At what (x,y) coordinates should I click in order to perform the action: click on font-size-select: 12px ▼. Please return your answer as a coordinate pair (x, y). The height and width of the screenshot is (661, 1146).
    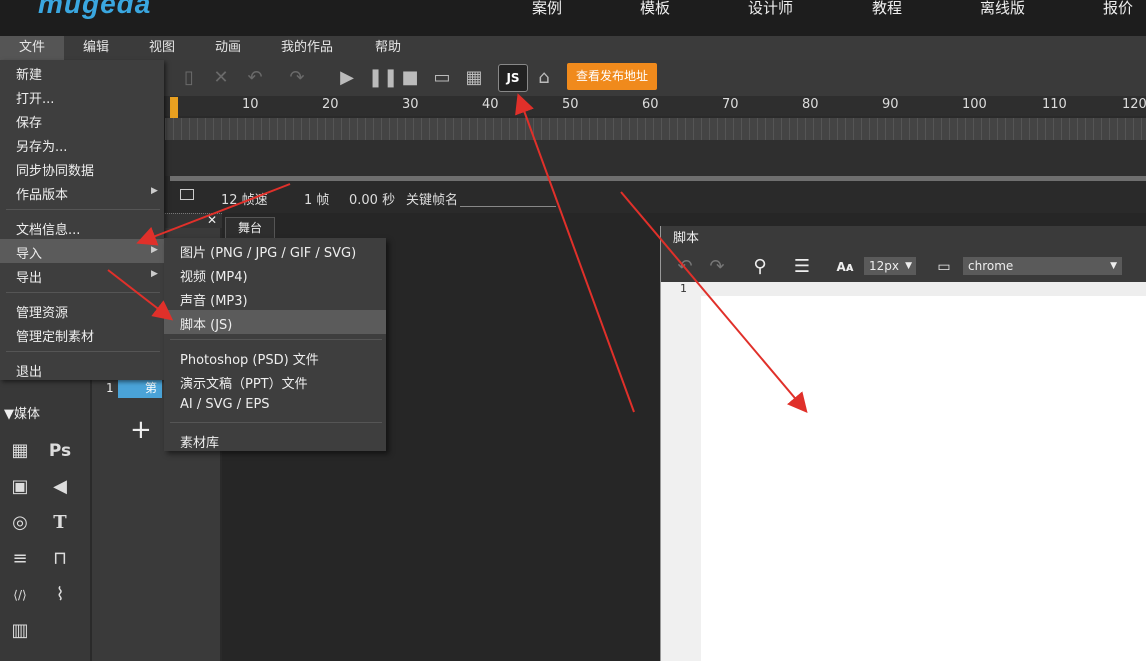
    Looking at the image, I should click on (890, 266).